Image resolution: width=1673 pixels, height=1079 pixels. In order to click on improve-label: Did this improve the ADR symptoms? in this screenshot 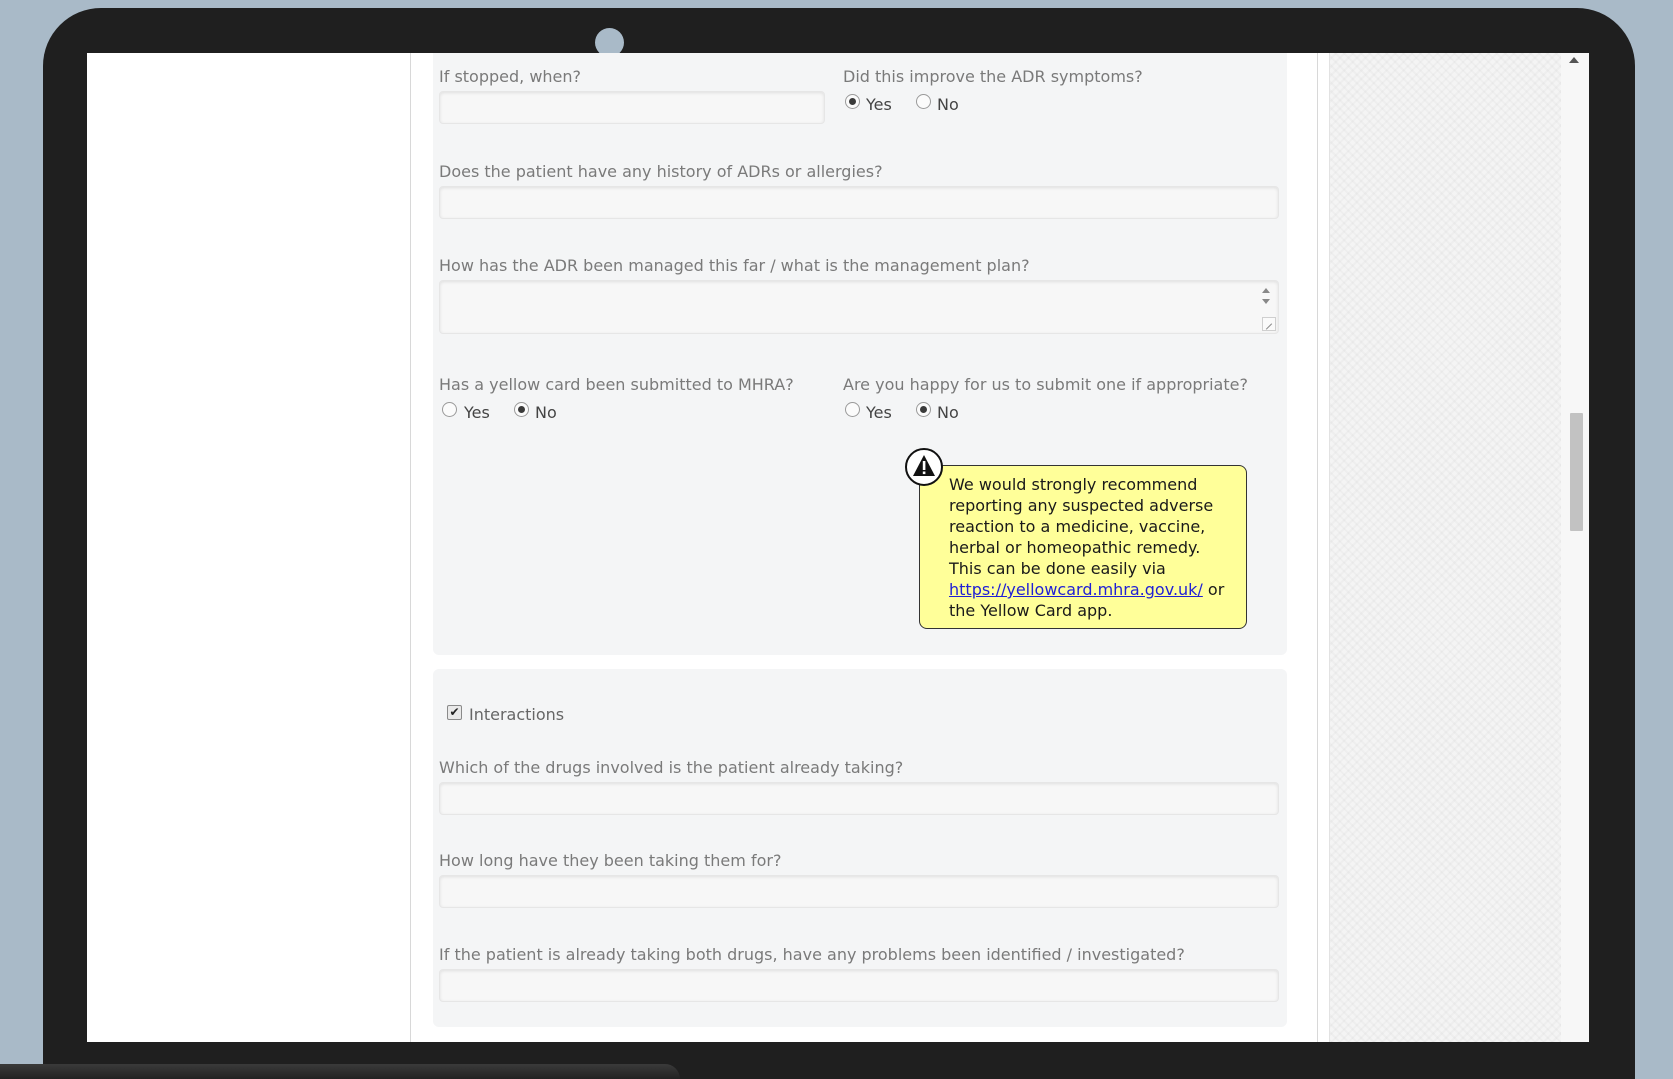, I will do `click(993, 76)`.